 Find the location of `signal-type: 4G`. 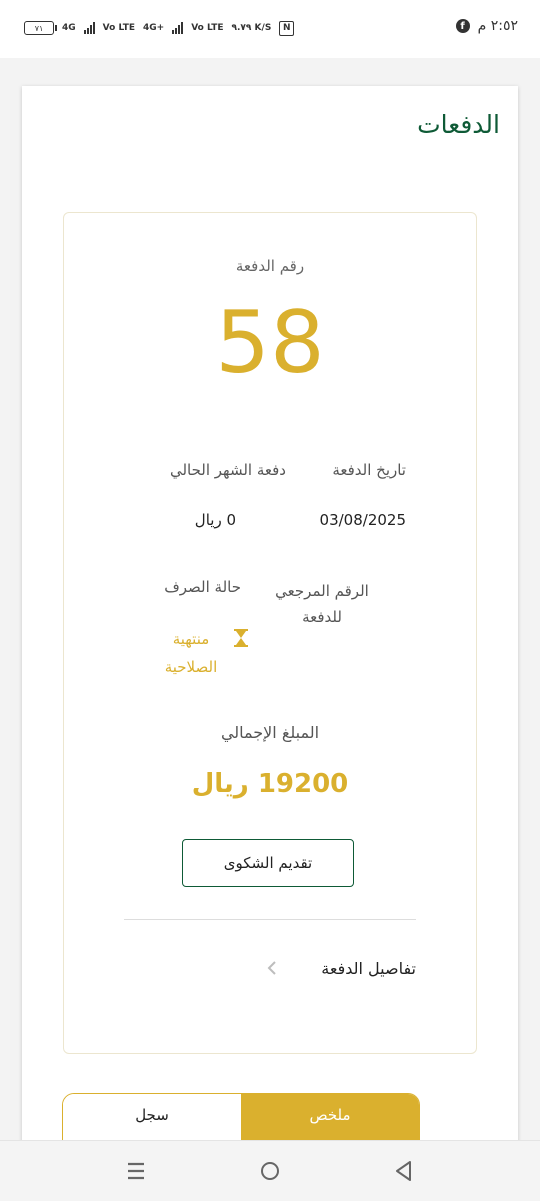

signal-type: 4G is located at coordinates (69, 27).